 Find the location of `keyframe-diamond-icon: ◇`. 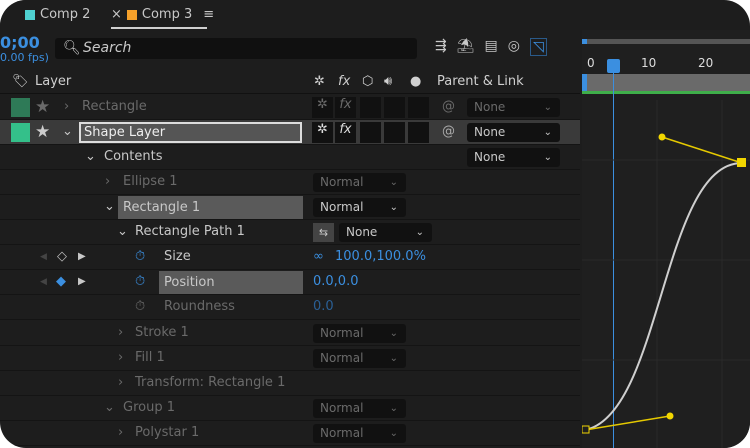

keyframe-diamond-icon: ◇ is located at coordinates (62, 257).